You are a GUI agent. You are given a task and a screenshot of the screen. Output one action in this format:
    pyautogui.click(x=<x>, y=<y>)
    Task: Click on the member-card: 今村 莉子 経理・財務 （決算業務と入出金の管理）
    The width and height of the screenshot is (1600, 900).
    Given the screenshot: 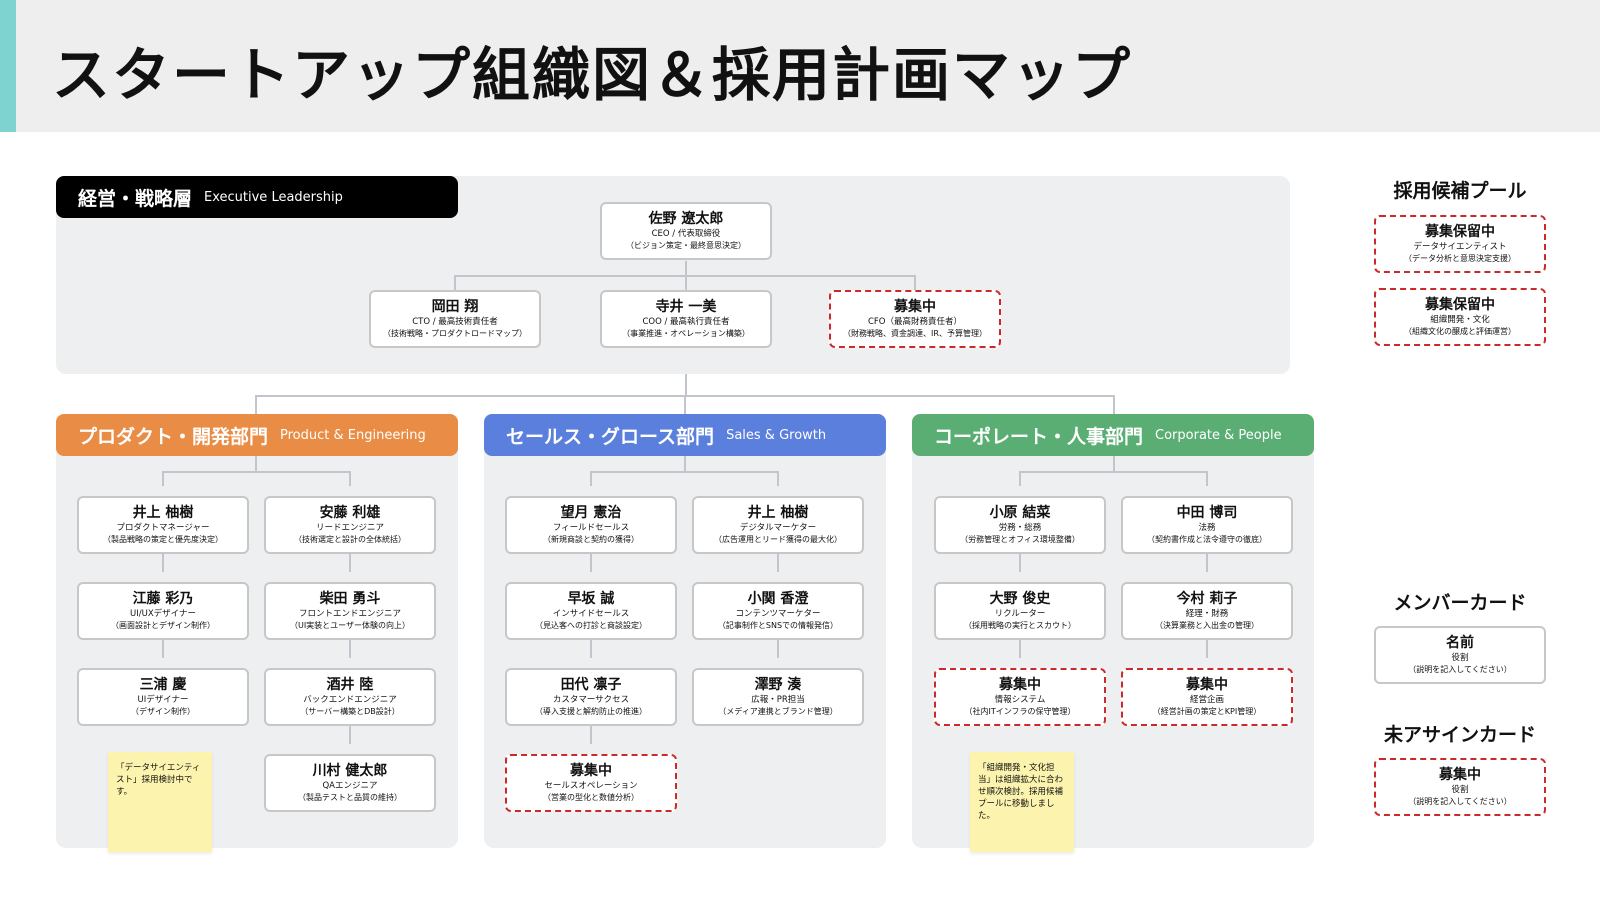 What is the action you would take?
    pyautogui.click(x=1207, y=611)
    